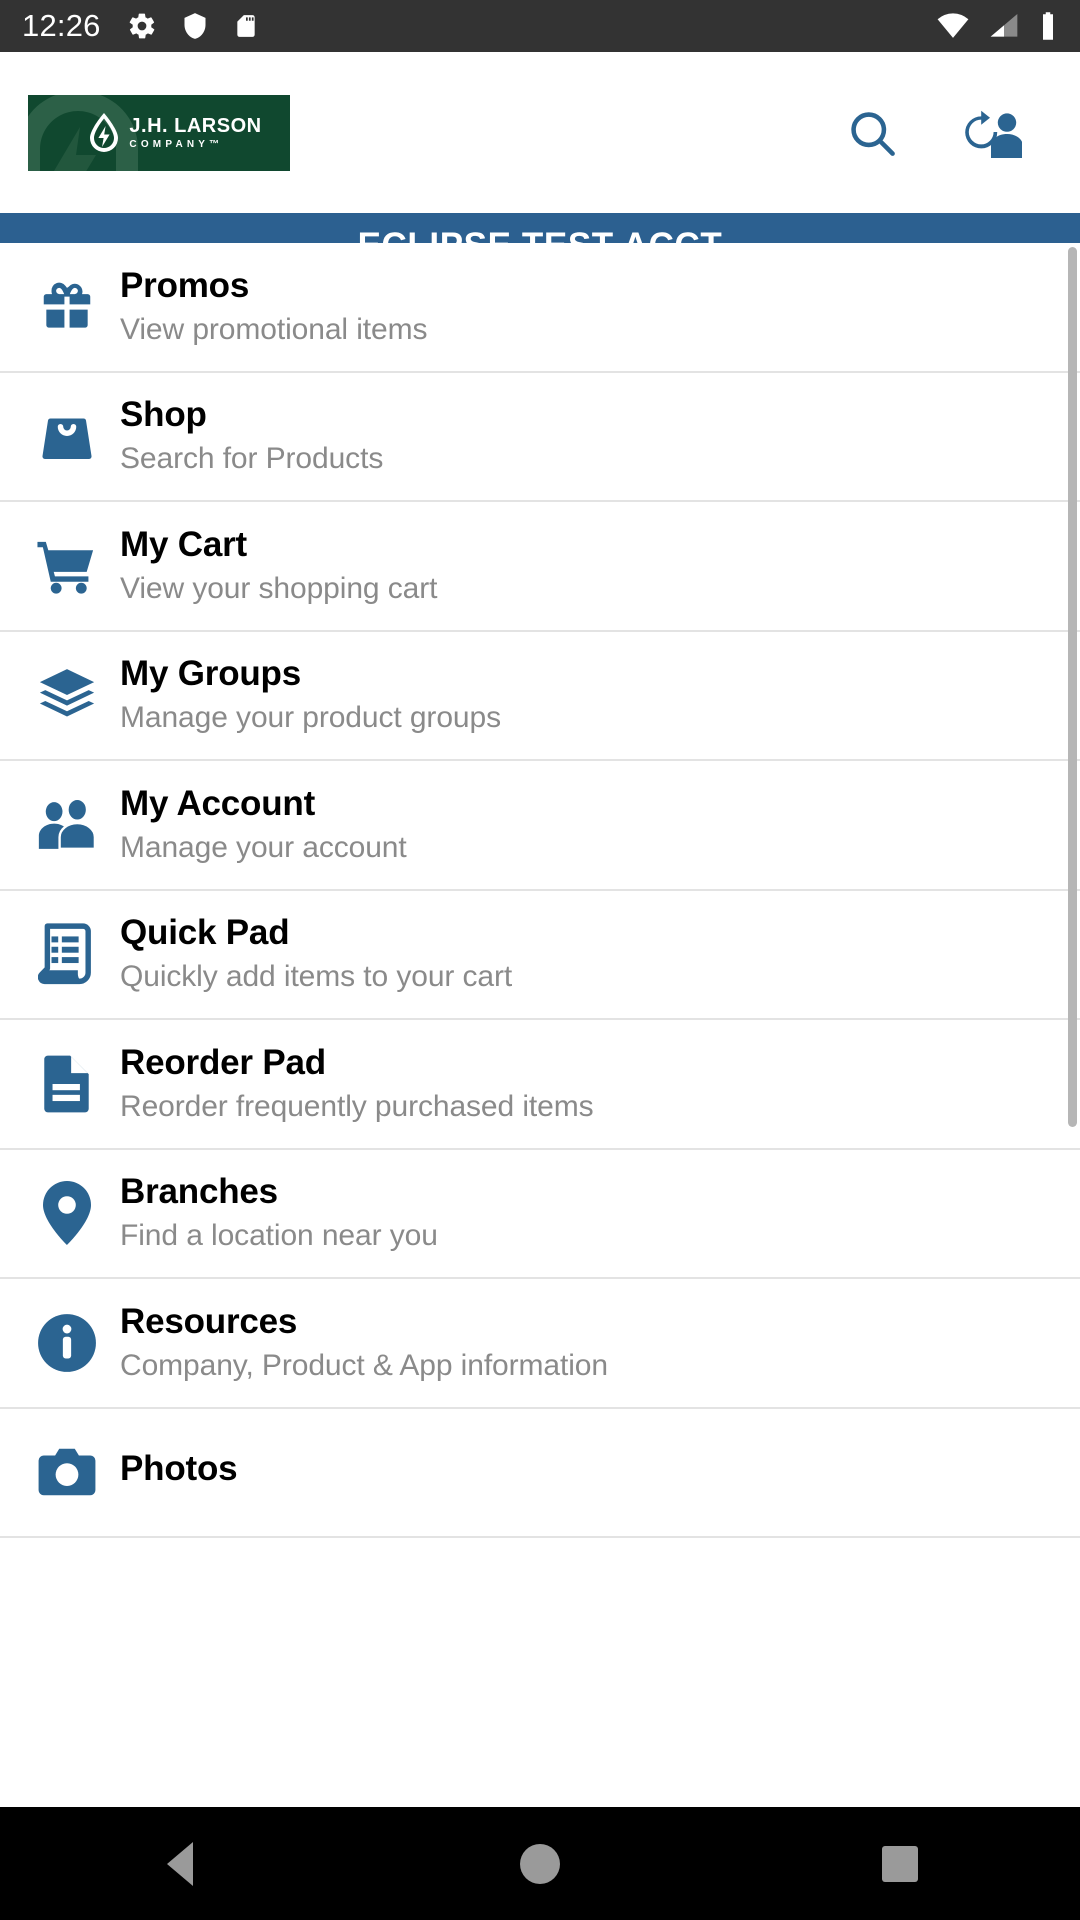  I want to click on menu-item-title: Resources, so click(209, 1321).